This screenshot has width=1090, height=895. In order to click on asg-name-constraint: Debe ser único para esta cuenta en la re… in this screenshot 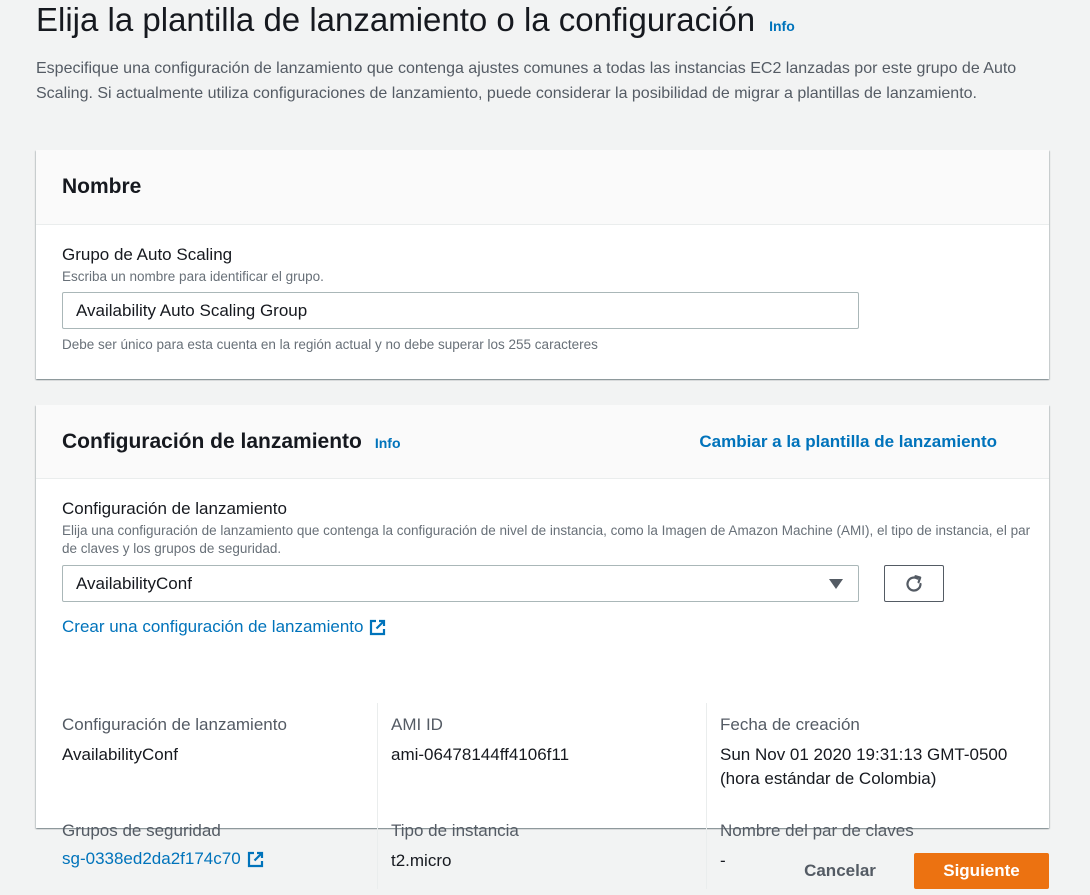, I will do `click(330, 344)`.